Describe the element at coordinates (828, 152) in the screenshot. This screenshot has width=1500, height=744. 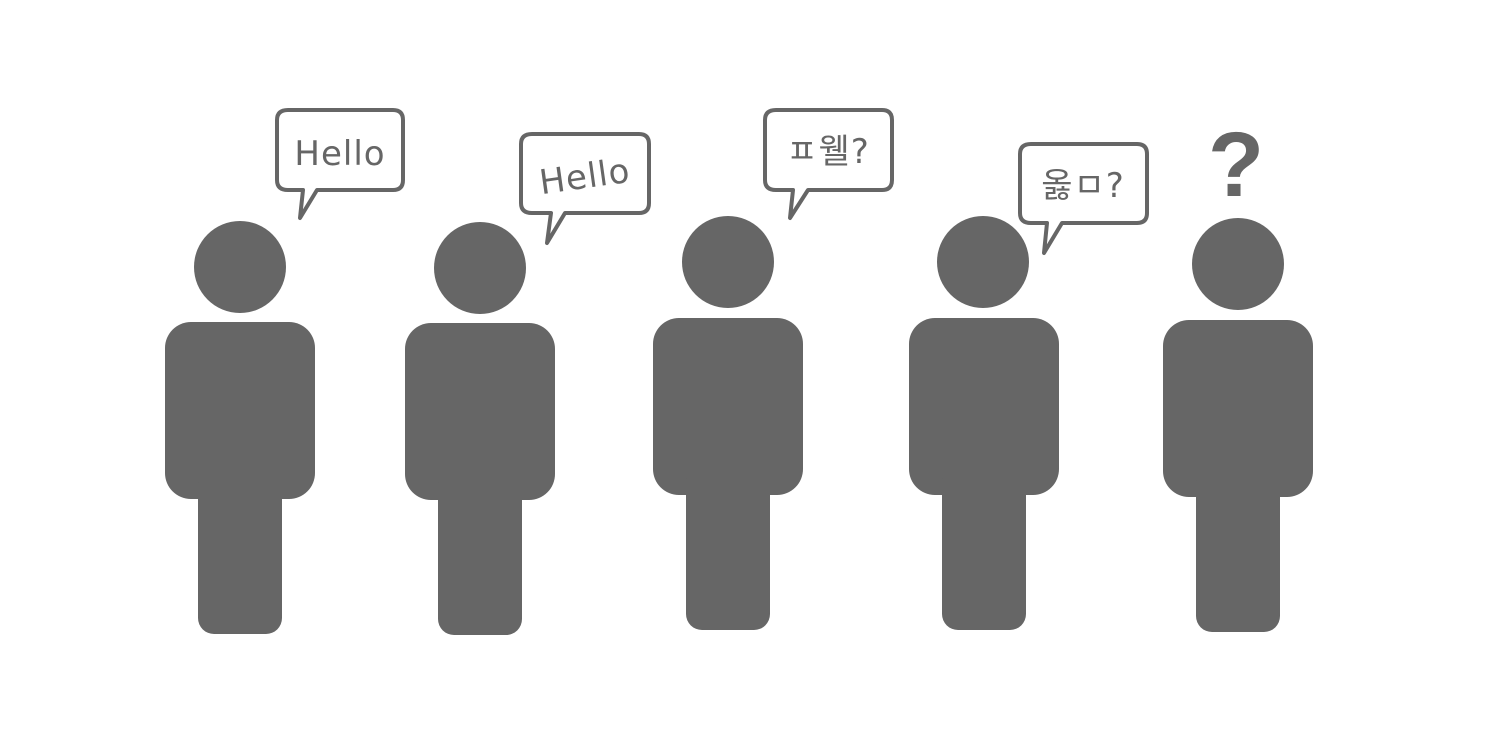
I see `speech-text-3: ㅍ웰?` at that location.